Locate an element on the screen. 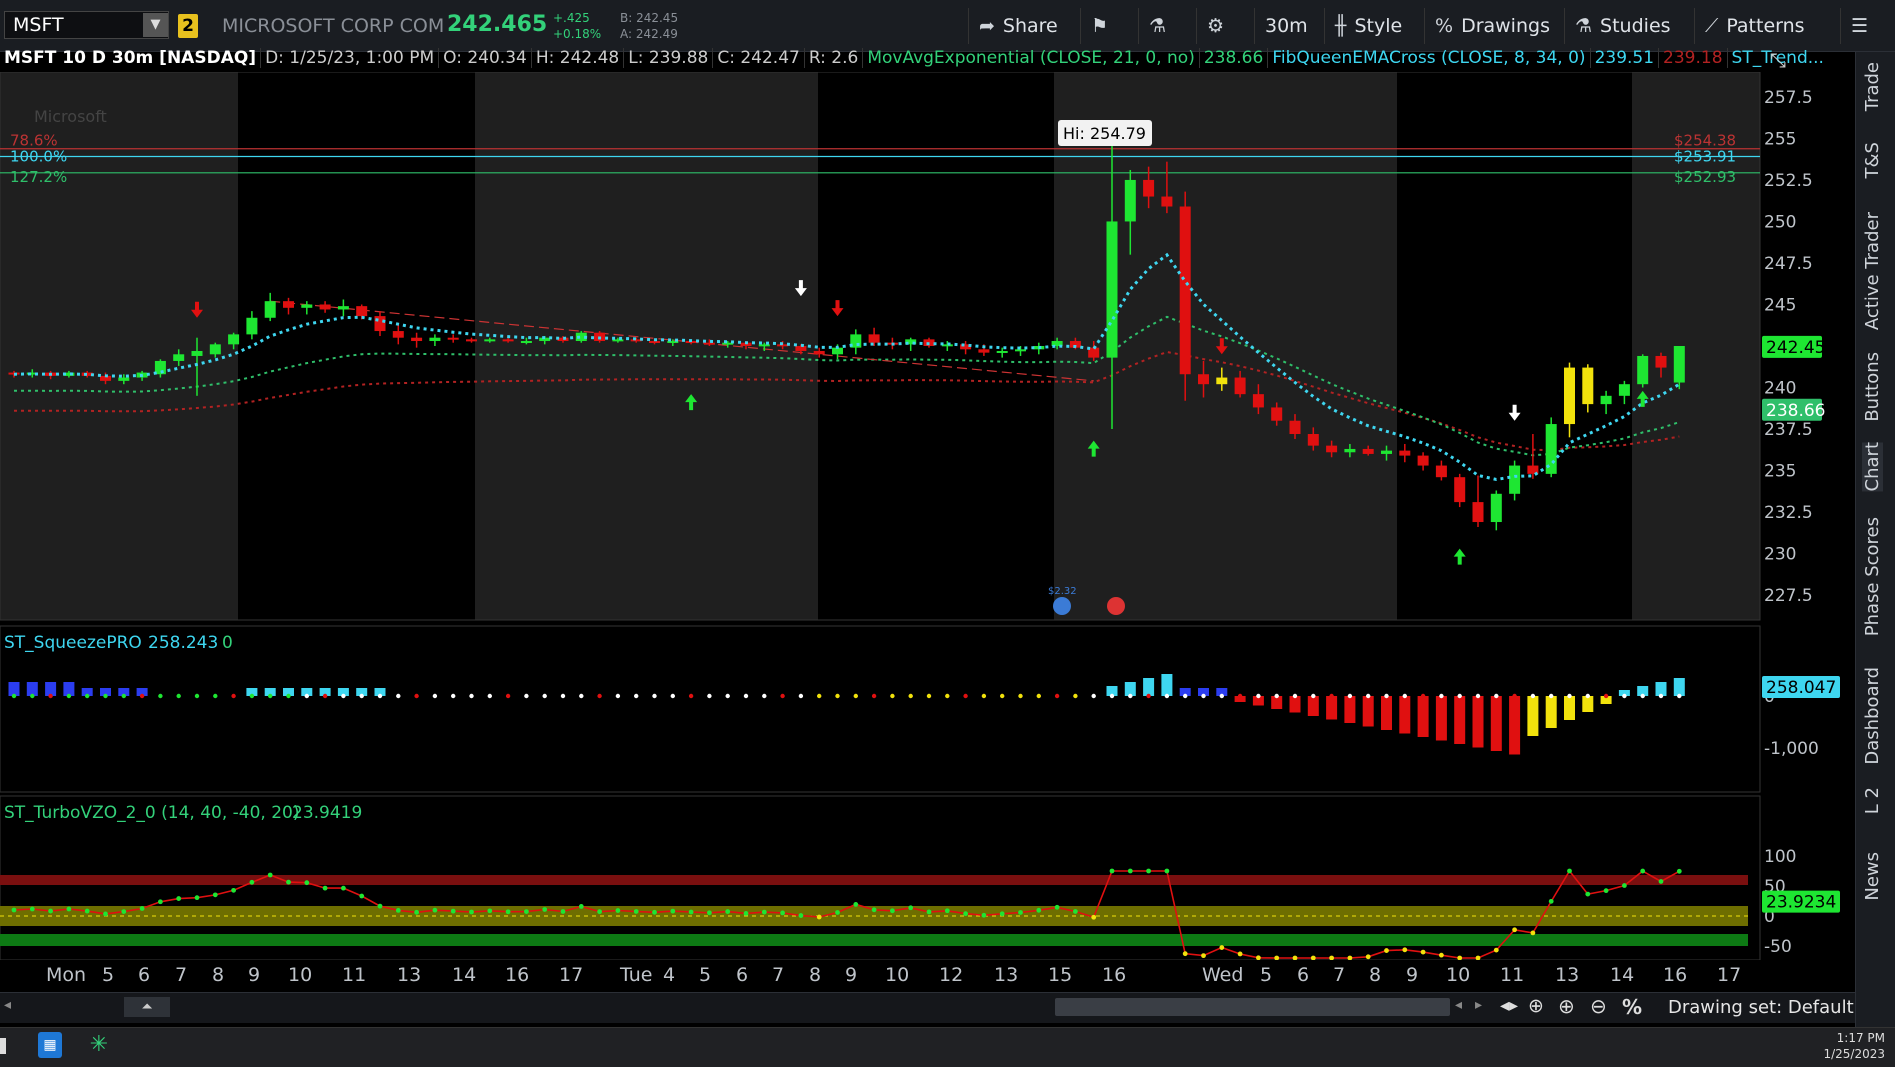 This screenshot has width=1895, height=1067. studies-label: Studies is located at coordinates (1635, 26).